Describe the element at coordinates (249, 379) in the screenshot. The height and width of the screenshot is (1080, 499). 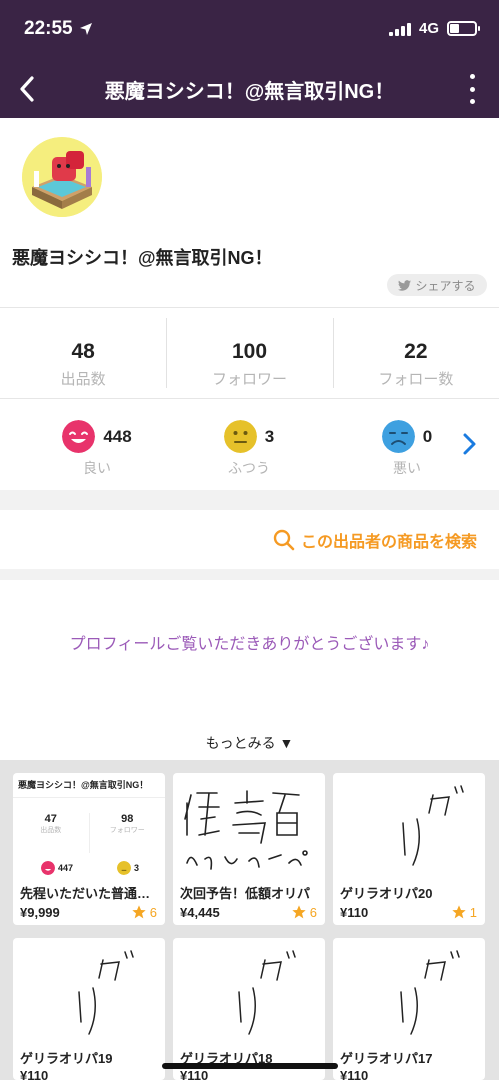
I see `stat-label: フォロワー` at that location.